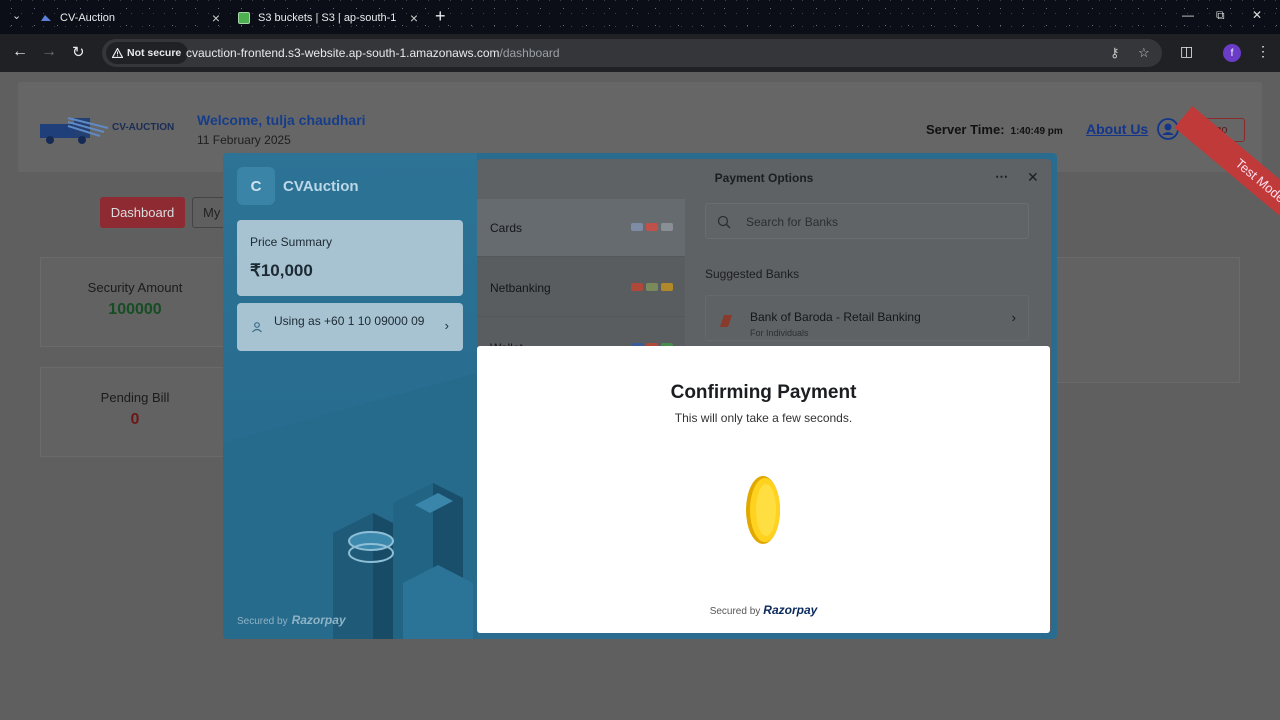  I want to click on restore-icon: ⧉, so click(1220, 15).